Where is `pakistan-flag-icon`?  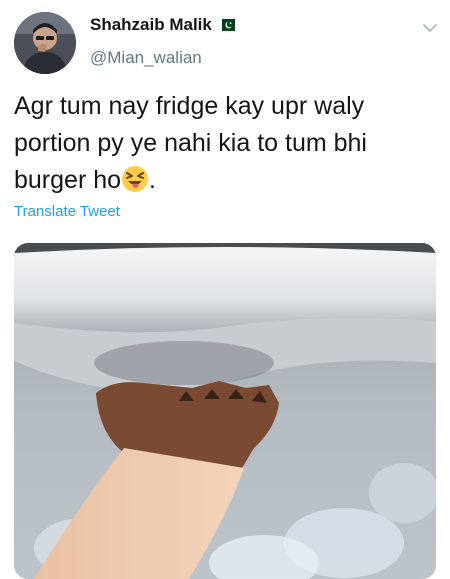 pakistan-flag-icon is located at coordinates (226, 25).